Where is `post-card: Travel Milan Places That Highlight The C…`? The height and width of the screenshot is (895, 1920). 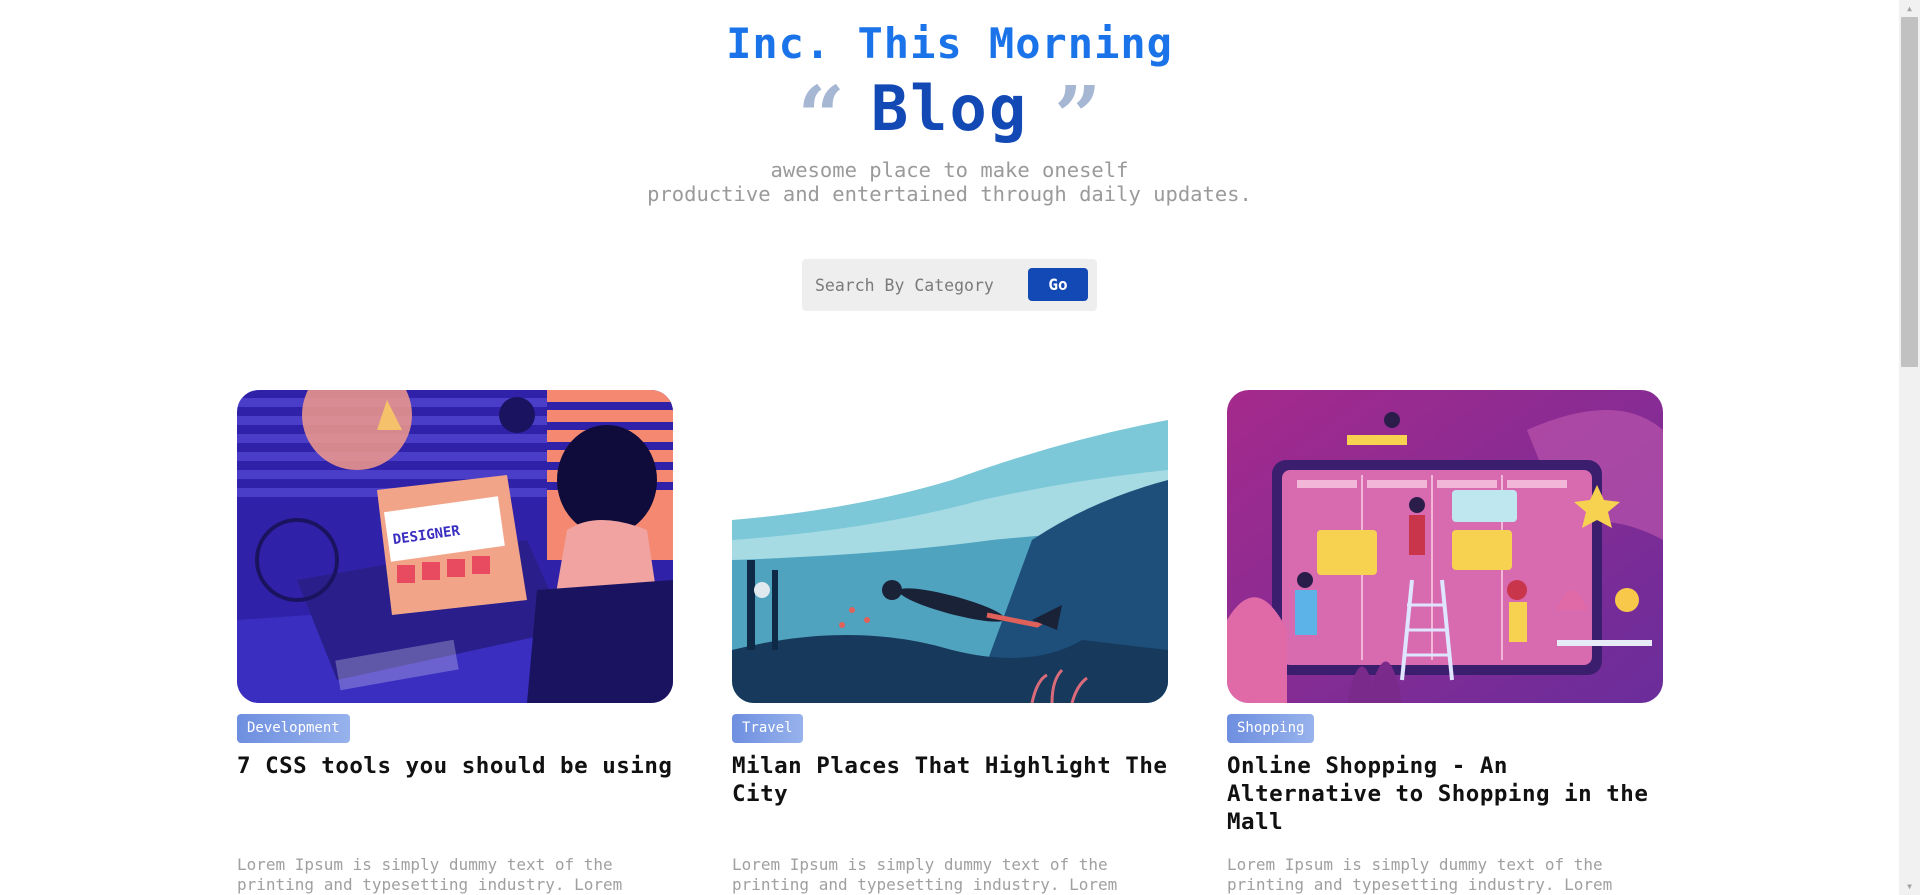
post-card: Travel Milan Places That Highlight The C… is located at coordinates (950, 642).